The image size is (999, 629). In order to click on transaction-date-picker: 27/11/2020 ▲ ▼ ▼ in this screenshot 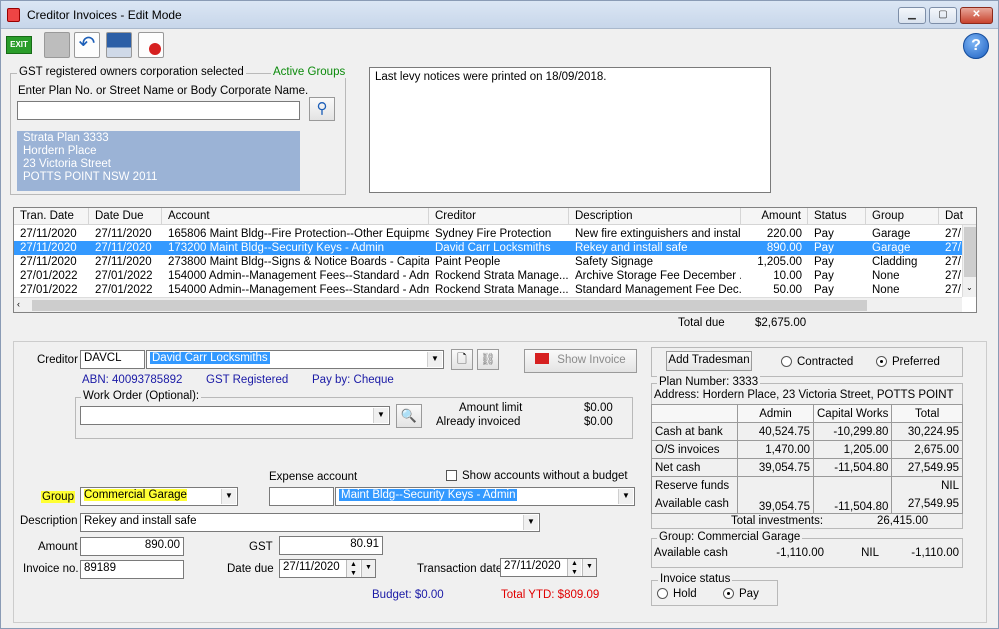, I will do `click(548, 567)`.